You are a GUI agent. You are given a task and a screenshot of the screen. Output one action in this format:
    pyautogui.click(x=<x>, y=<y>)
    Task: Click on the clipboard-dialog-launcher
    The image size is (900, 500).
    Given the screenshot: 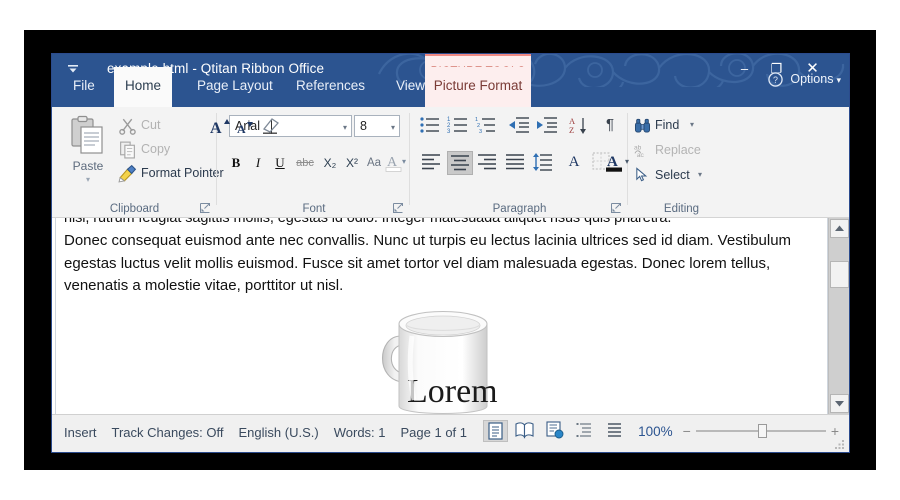 What is the action you would take?
    pyautogui.click(x=205, y=208)
    